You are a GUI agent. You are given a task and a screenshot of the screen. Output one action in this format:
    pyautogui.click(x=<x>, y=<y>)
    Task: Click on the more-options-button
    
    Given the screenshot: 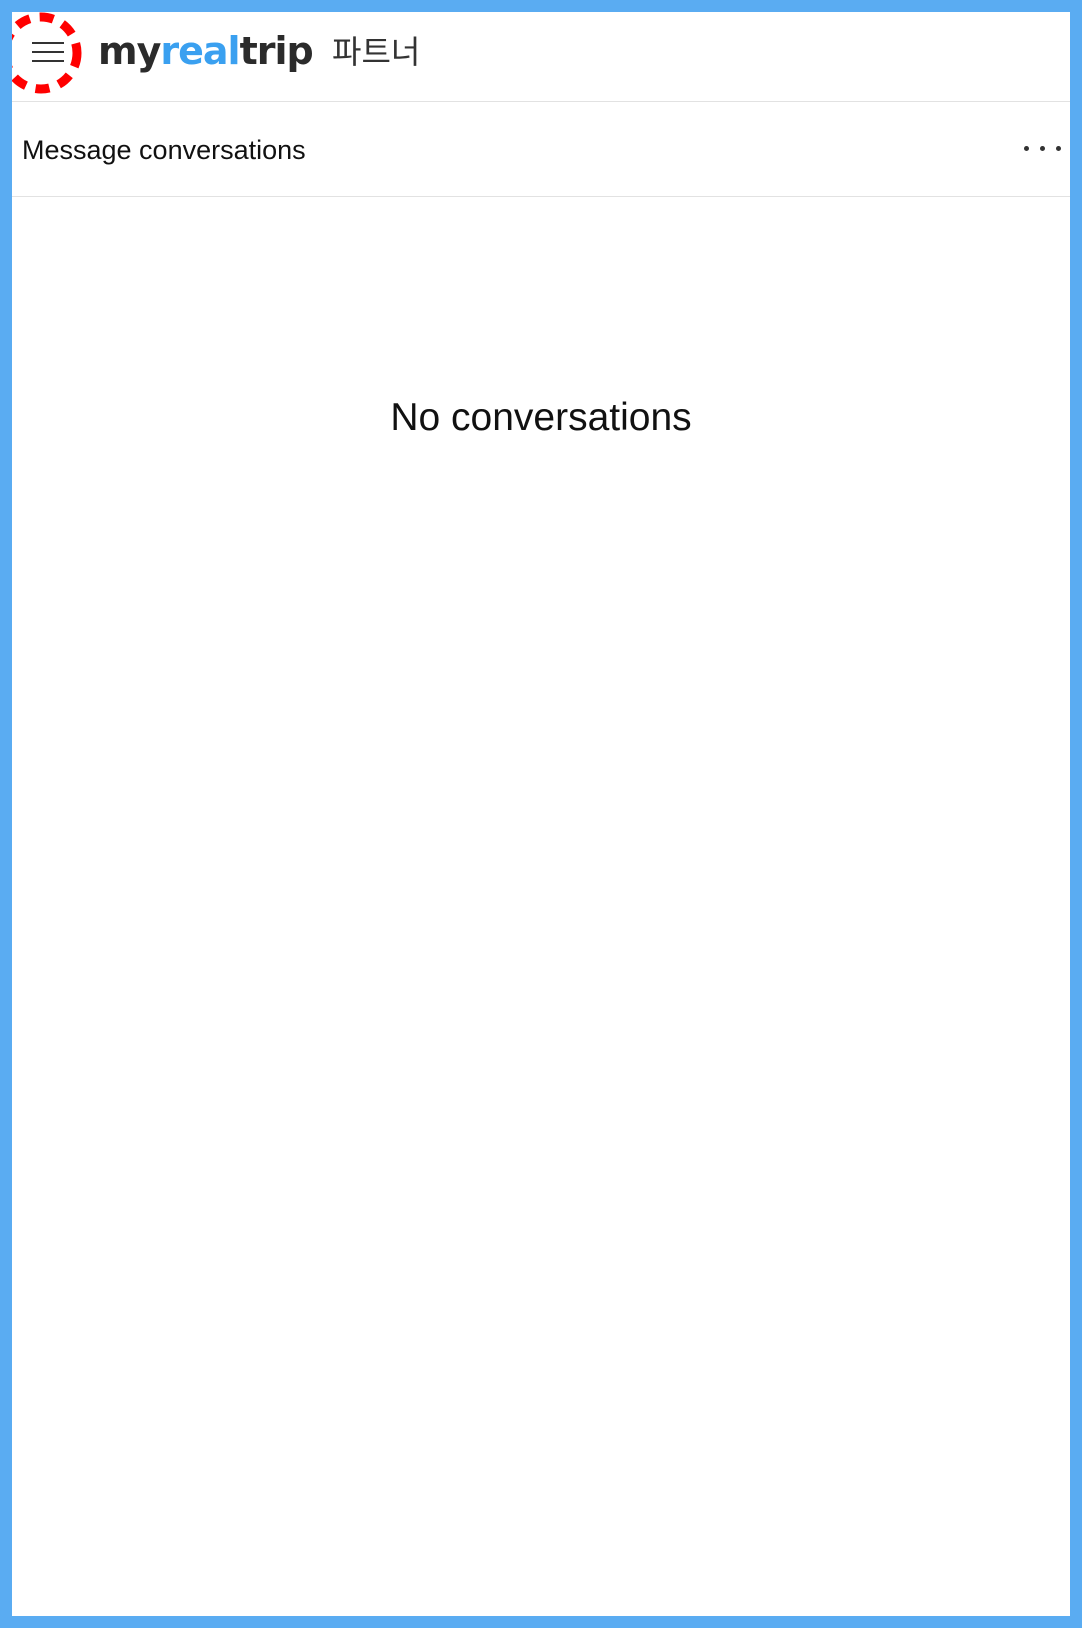 What is the action you would take?
    pyautogui.click(x=1041, y=148)
    